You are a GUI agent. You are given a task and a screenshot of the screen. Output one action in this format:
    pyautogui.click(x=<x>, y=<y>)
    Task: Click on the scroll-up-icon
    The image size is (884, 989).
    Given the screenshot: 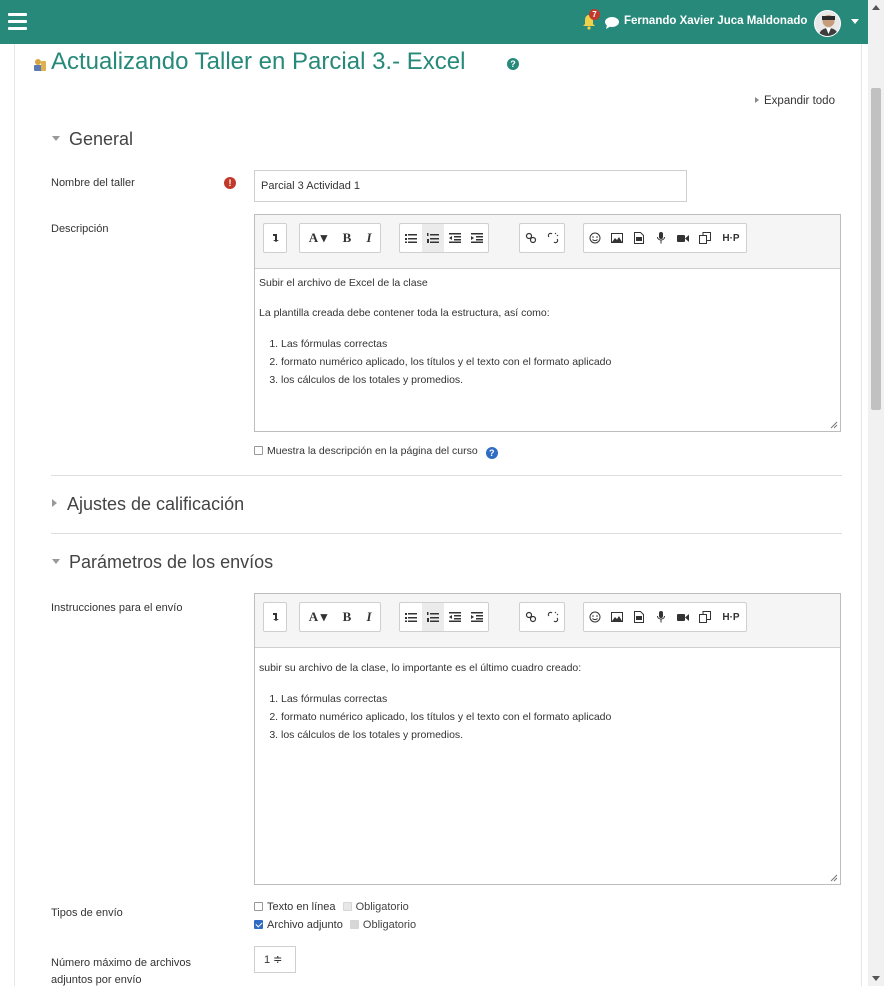 What is the action you would take?
    pyautogui.click(x=876, y=7)
    